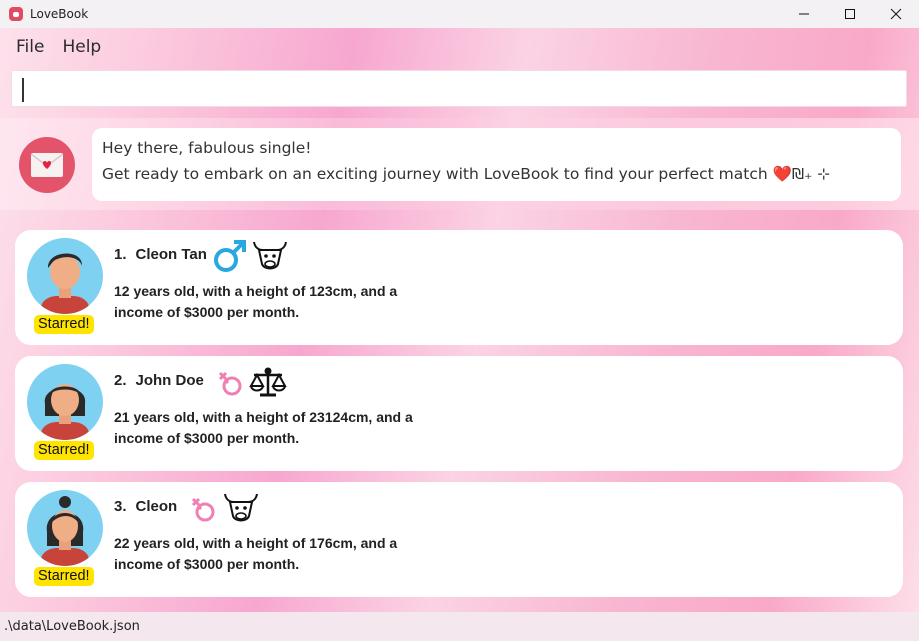 The image size is (919, 641). What do you see at coordinates (65, 276) in the screenshot?
I see `male-avatar` at bounding box center [65, 276].